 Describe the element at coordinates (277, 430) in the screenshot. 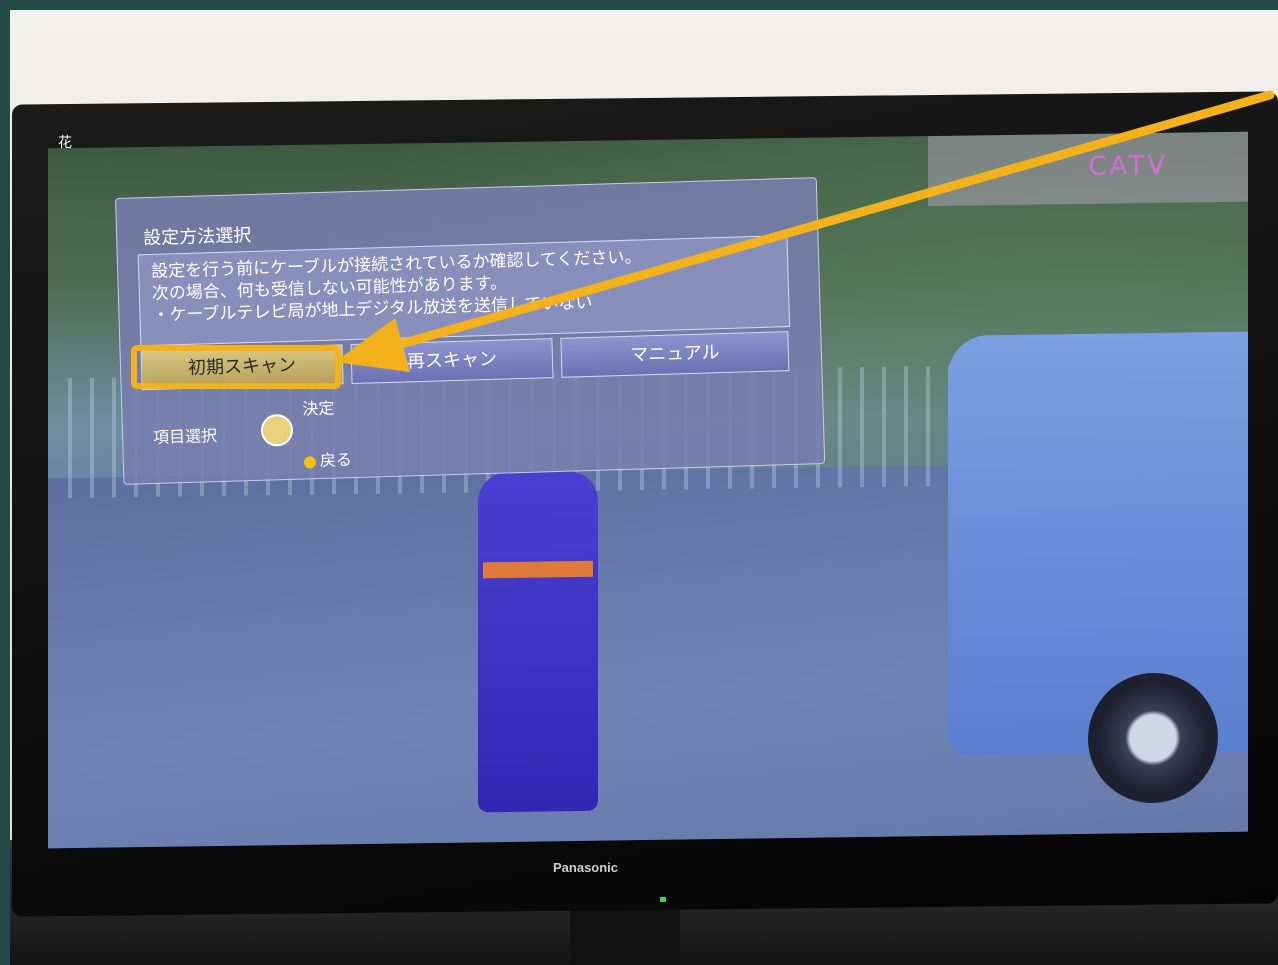

I see `dpad-icon` at that location.